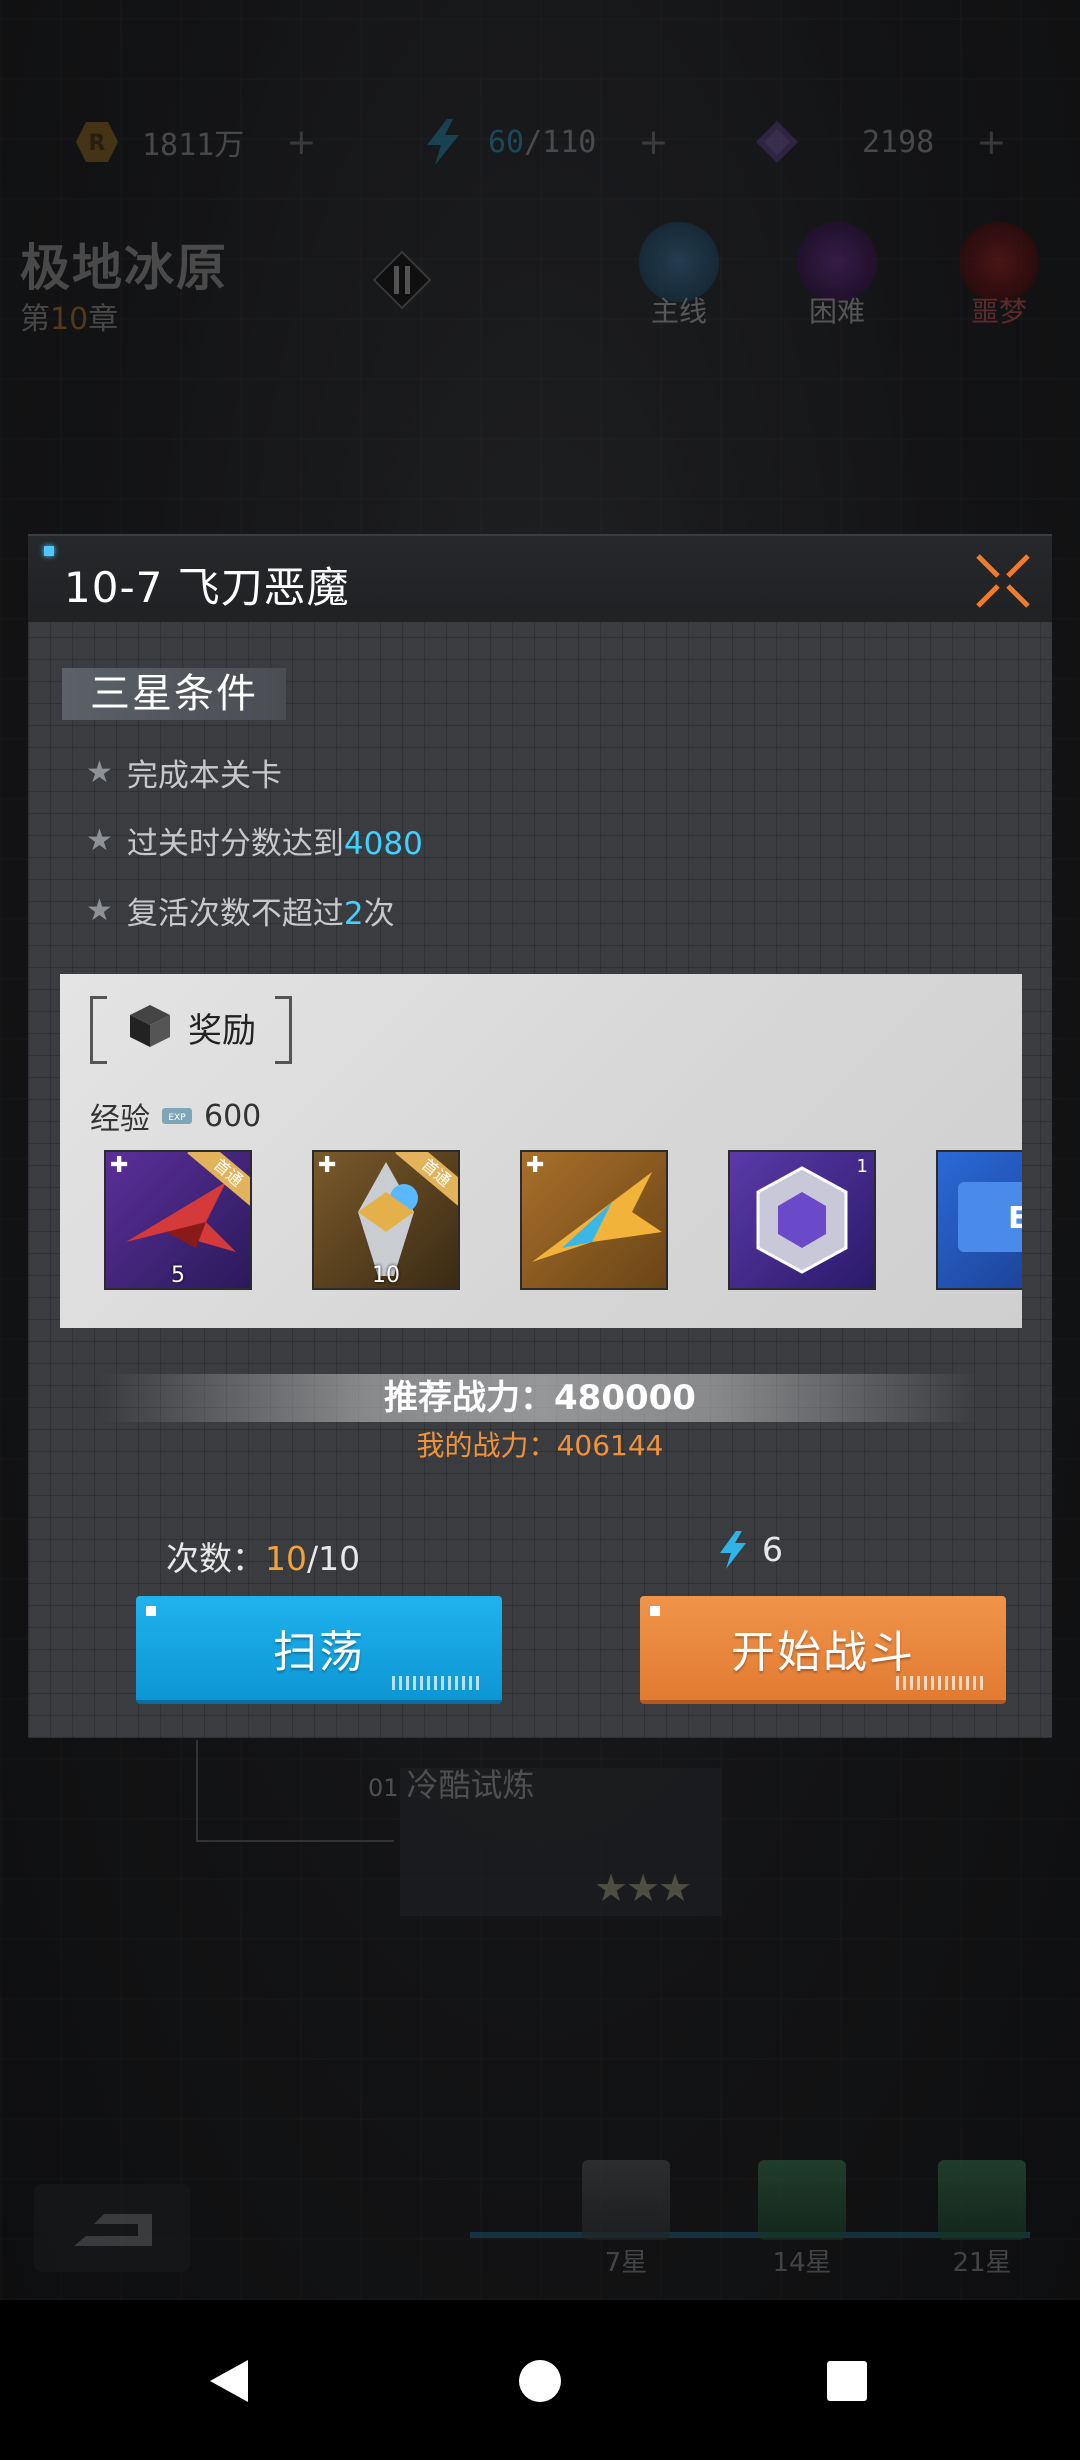  Describe the element at coordinates (594, 1220) in the screenshot. I see `reward-item-yellow-fighter: ✚` at that location.